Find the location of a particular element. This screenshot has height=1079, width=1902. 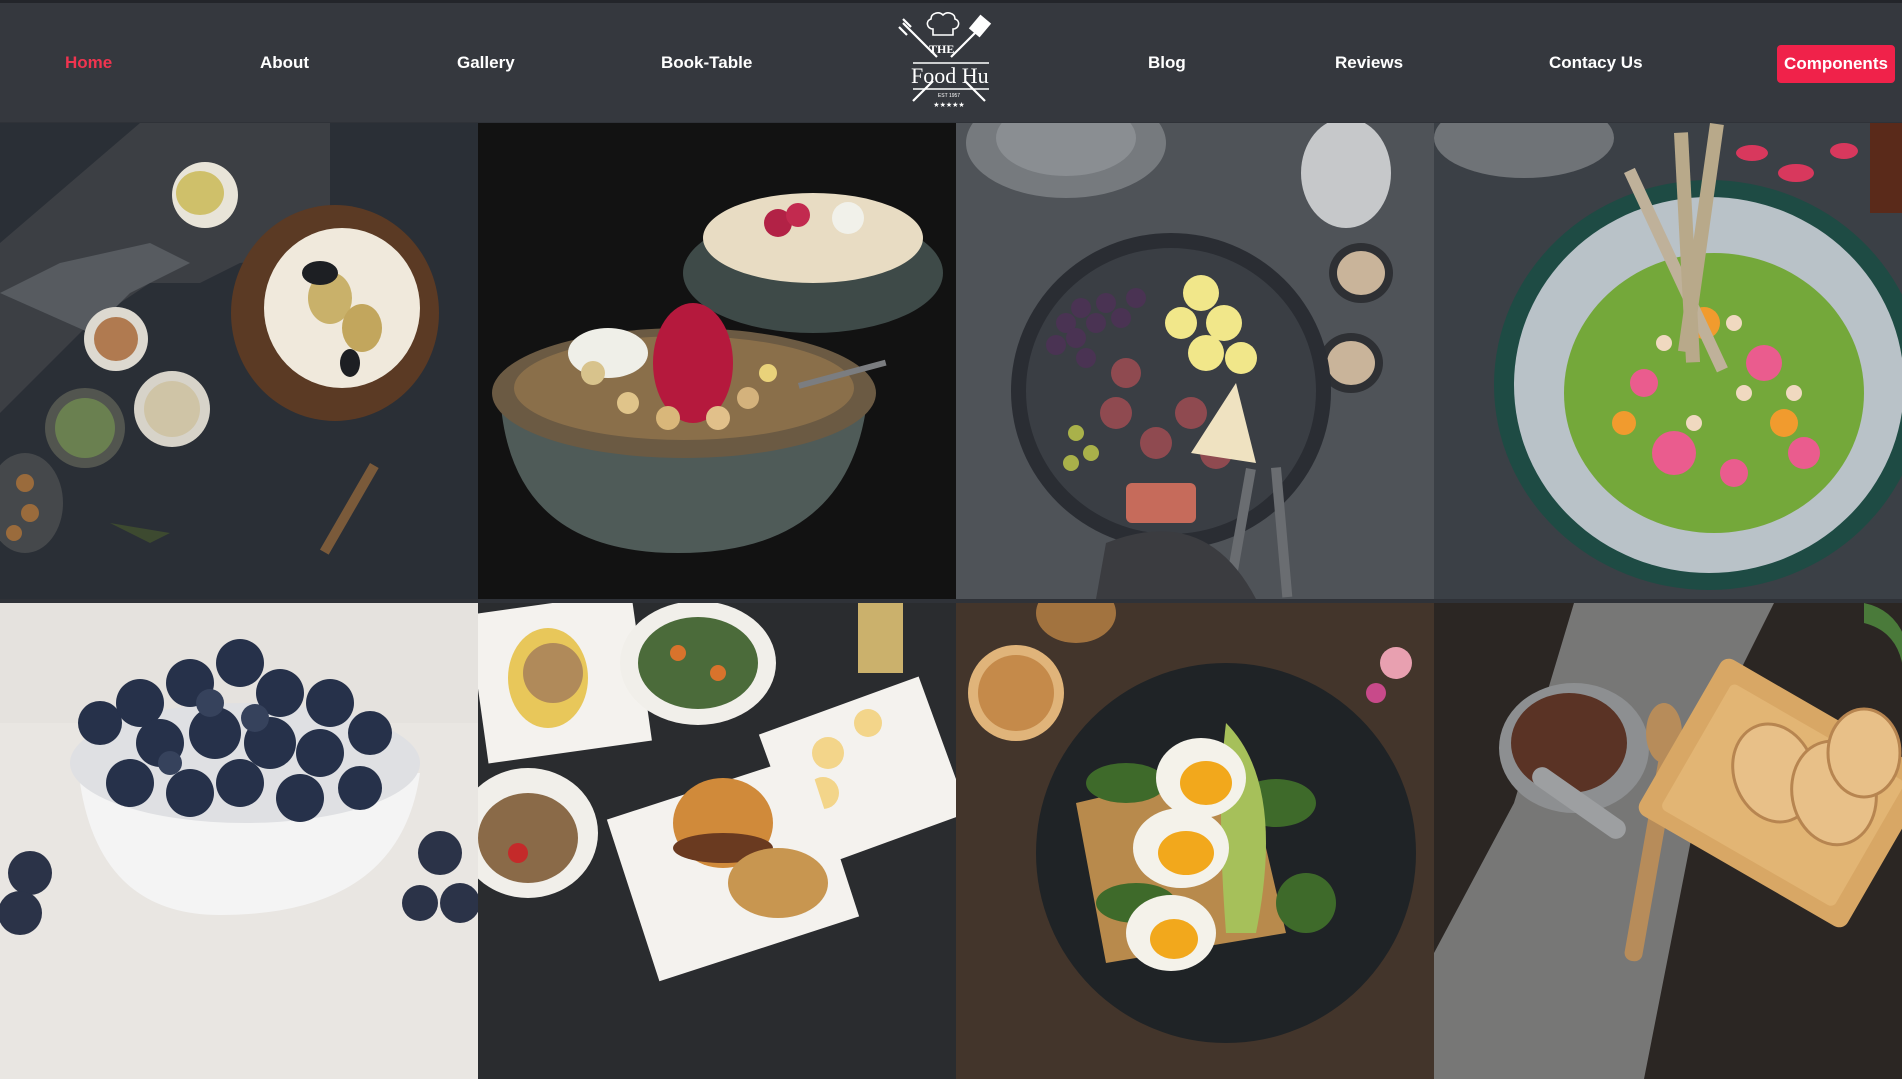

cocoa-cookies-photo is located at coordinates (1668, 841).